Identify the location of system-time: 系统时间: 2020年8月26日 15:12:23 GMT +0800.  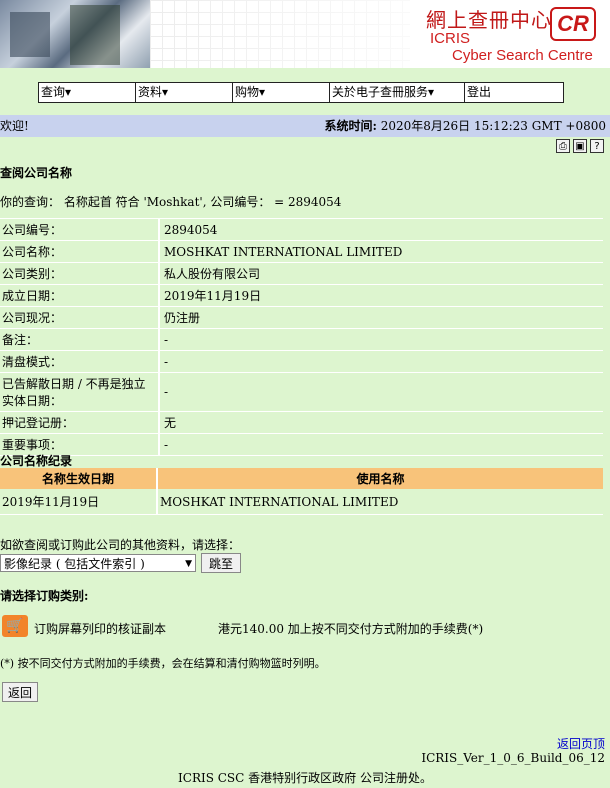
(465, 126).